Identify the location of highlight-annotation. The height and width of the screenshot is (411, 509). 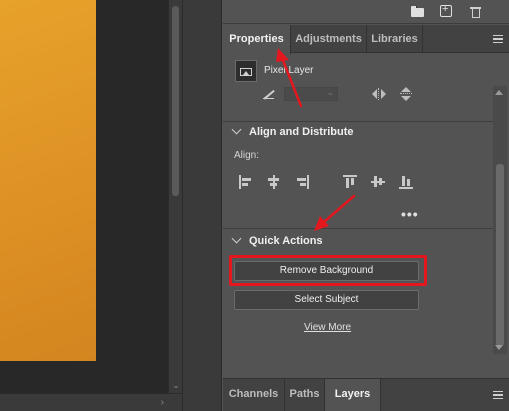
(328, 270).